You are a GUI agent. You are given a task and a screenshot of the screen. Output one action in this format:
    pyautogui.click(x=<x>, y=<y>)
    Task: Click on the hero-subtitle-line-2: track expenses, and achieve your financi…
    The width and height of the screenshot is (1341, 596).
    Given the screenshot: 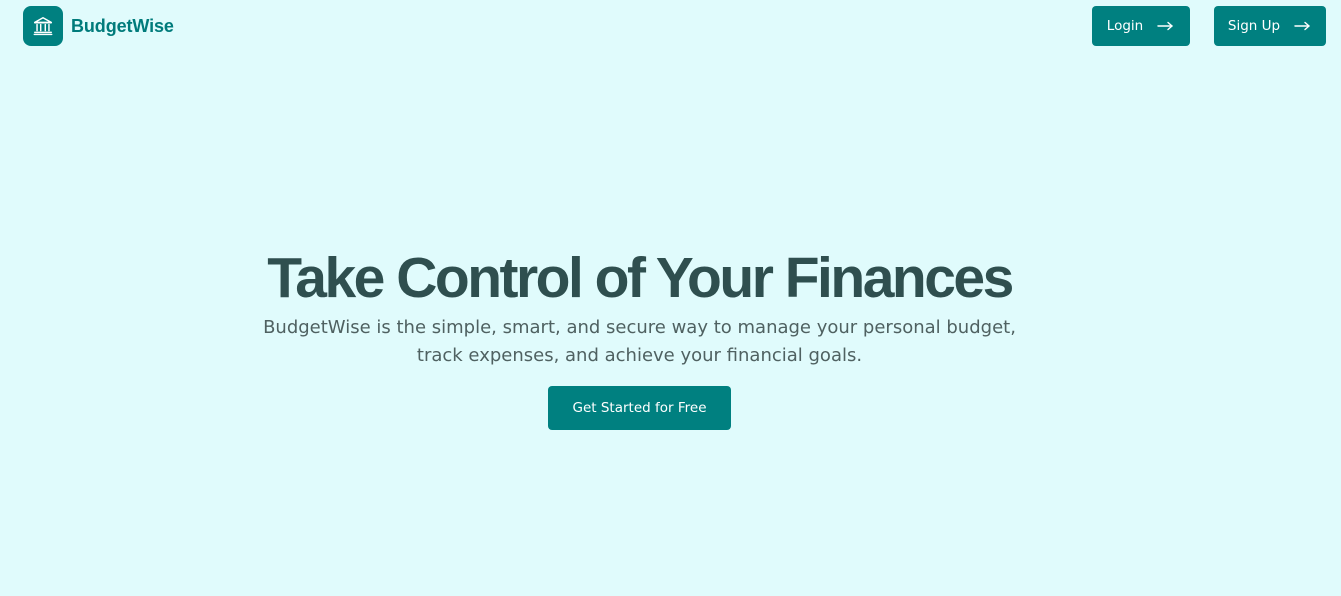 What is the action you would take?
    pyautogui.click(x=639, y=355)
    